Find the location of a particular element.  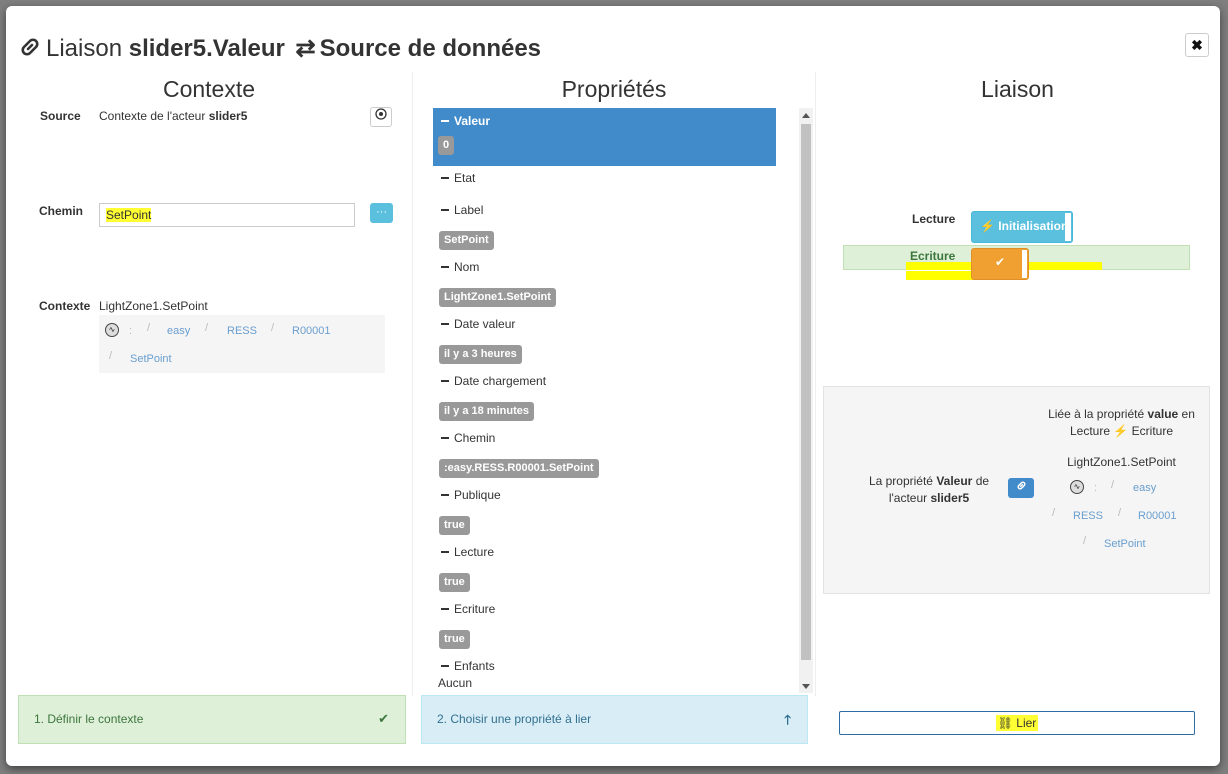

property-name: Valeur is located at coordinates (464, 121).